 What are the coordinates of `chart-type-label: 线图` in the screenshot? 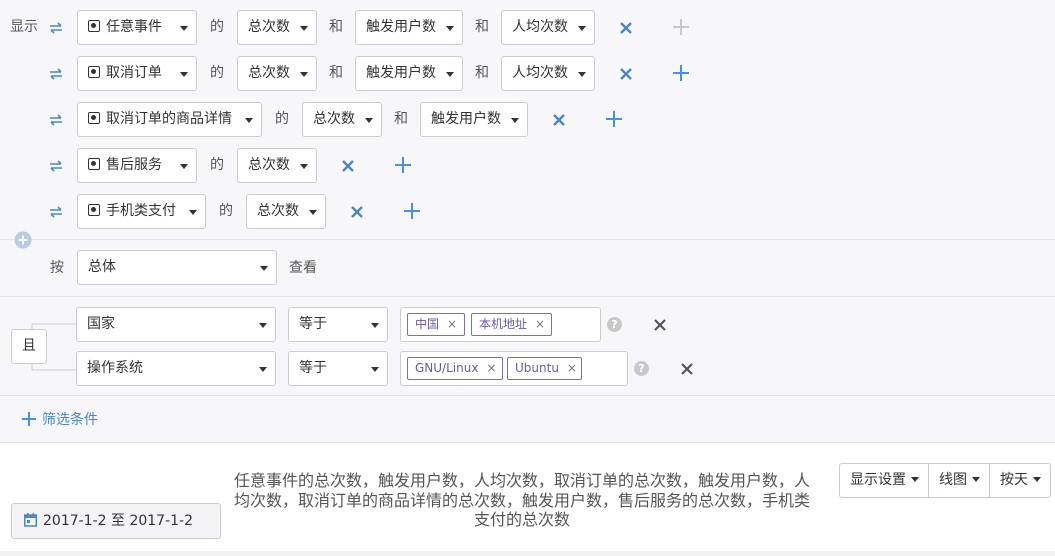 It's located at (953, 480).